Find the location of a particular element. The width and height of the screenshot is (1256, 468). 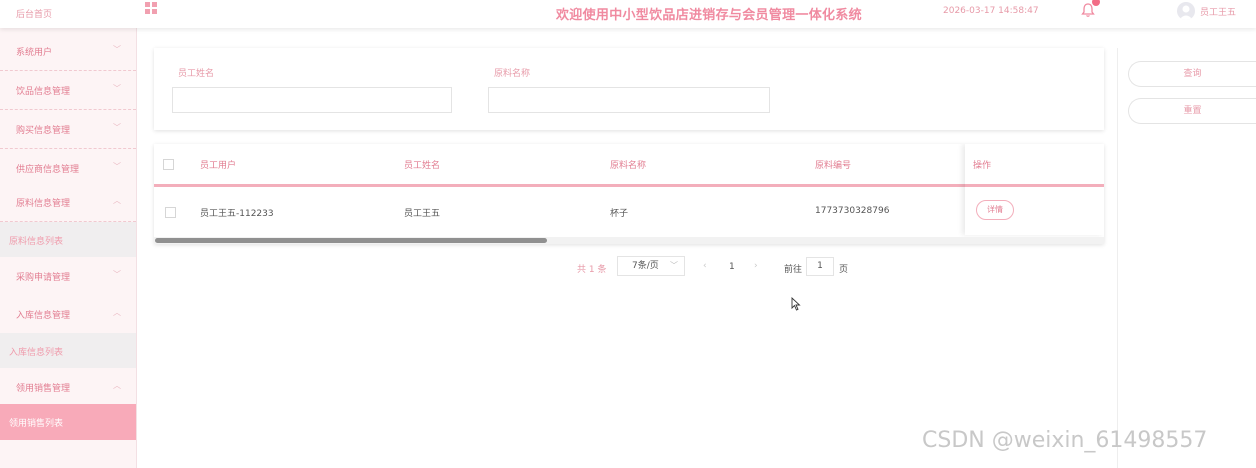

sidebar-item-label: 饮品信息管理 is located at coordinates (43, 92).